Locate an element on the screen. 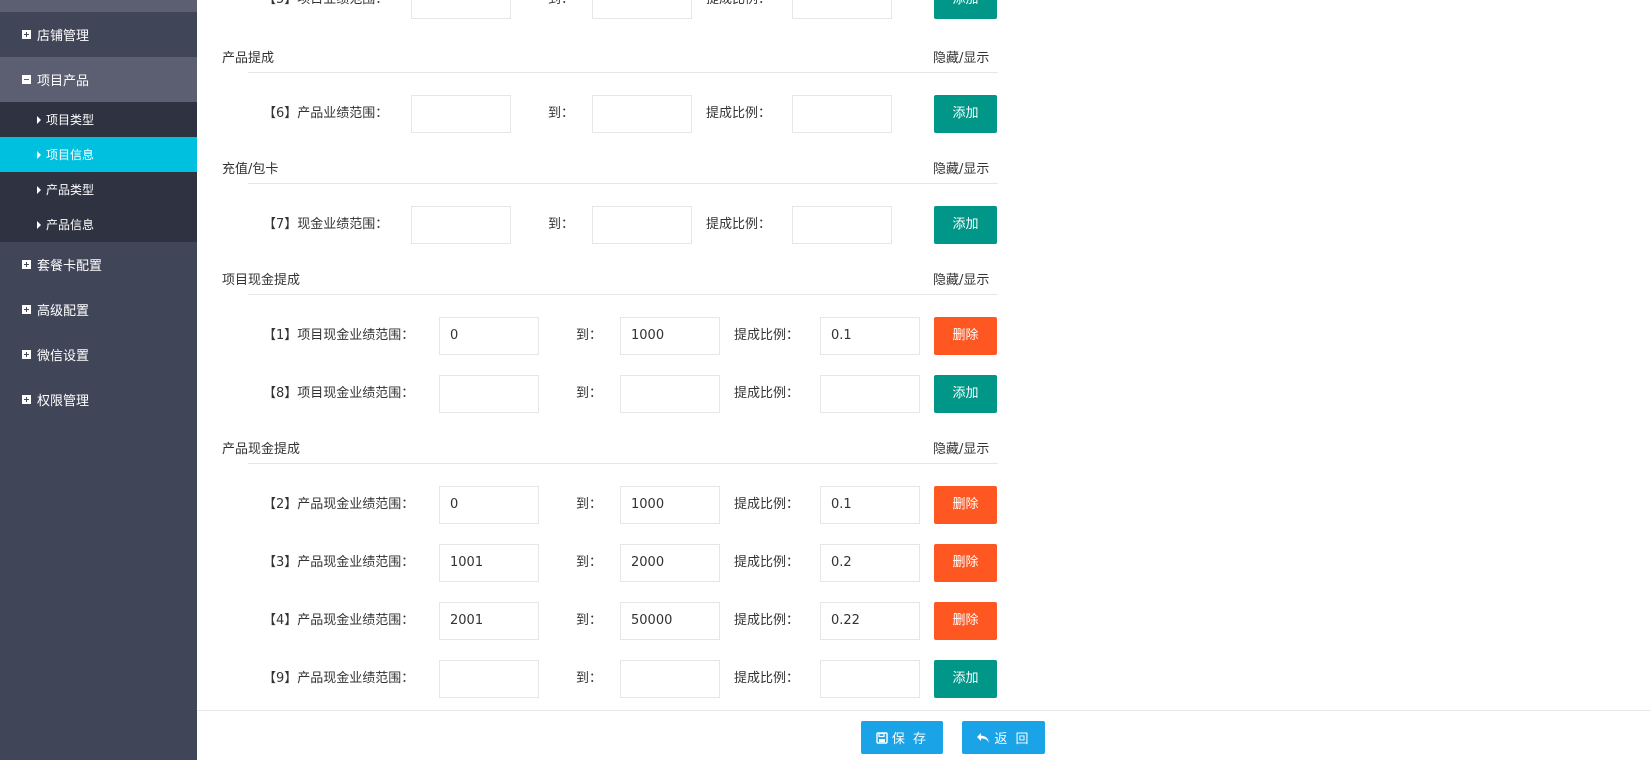 Image resolution: width=1650 pixels, height=761 pixels. menu-label: 高级配置 is located at coordinates (63, 311).